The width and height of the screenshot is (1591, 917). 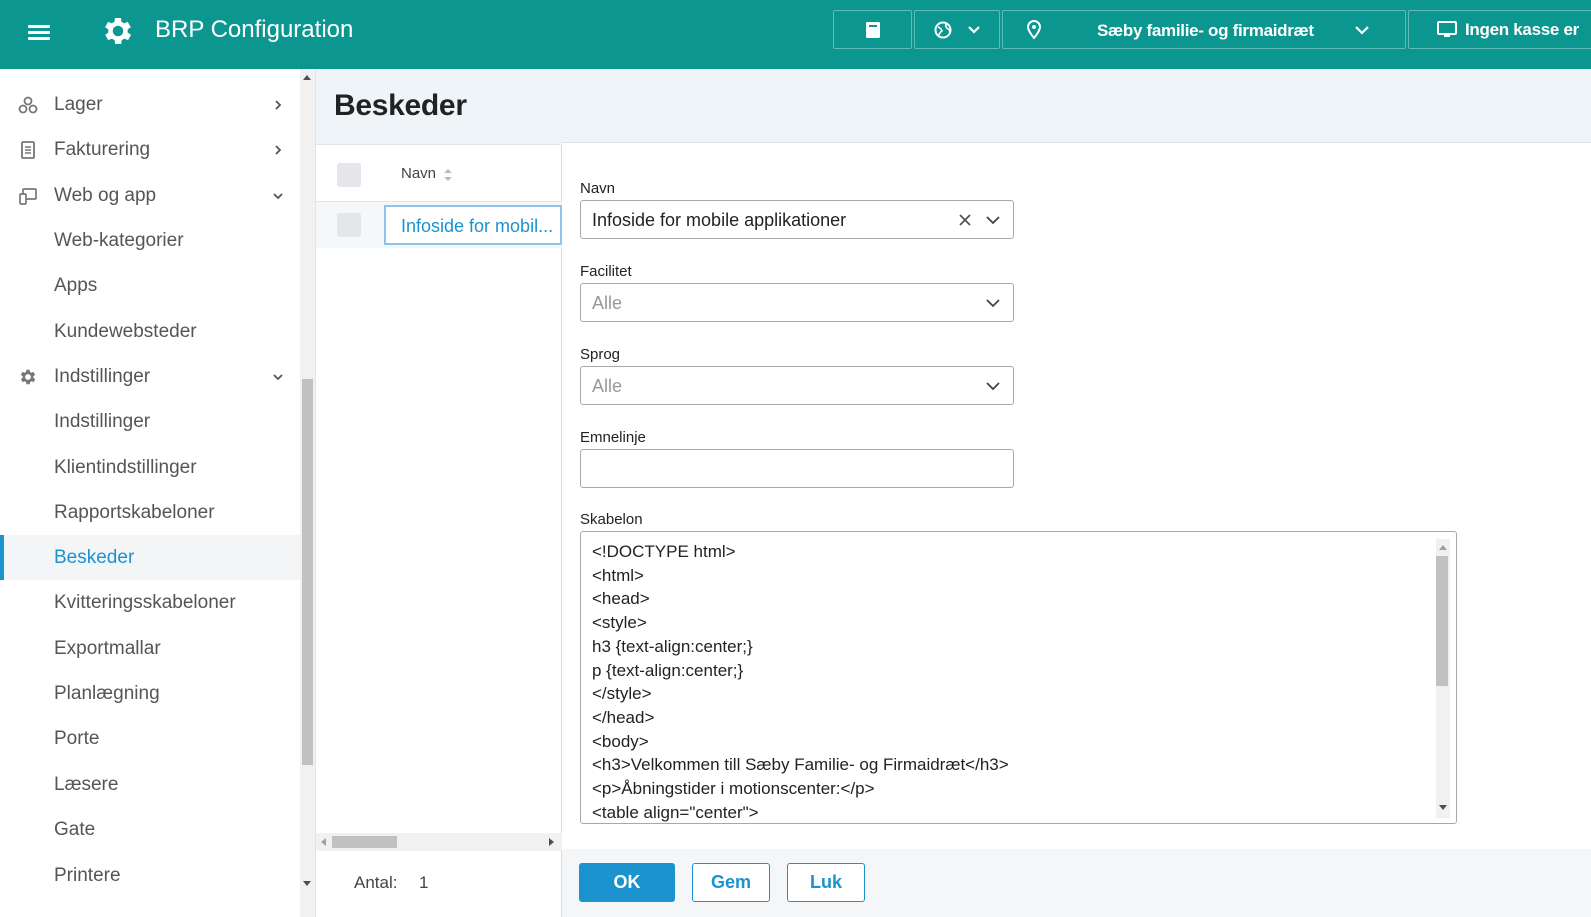 What do you see at coordinates (307, 572) in the screenshot?
I see `sidebar-scroll-thumb` at bounding box center [307, 572].